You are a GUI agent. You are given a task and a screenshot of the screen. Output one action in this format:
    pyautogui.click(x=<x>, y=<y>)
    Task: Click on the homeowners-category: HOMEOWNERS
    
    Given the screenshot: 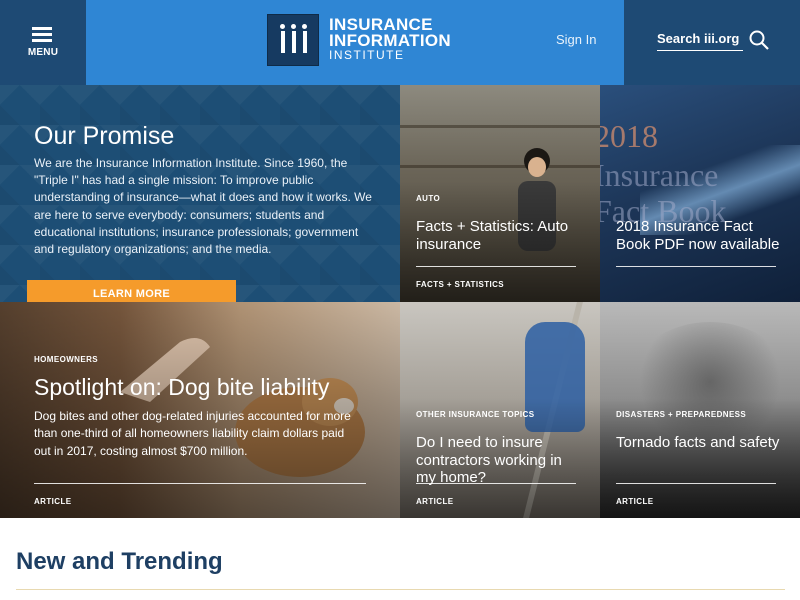 What is the action you would take?
    pyautogui.click(x=66, y=359)
    